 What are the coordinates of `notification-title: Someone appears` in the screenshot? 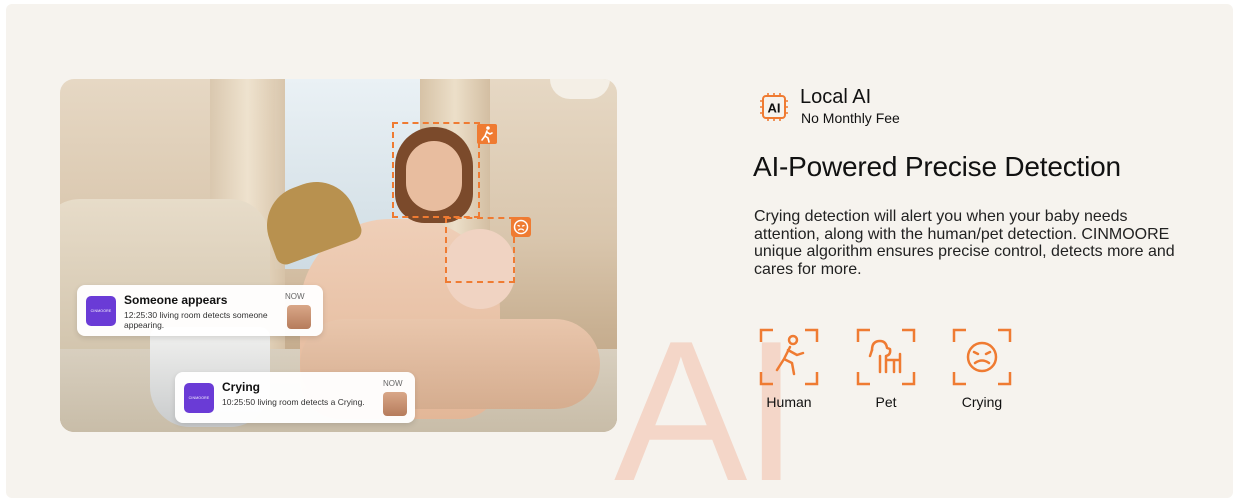 It's located at (176, 300).